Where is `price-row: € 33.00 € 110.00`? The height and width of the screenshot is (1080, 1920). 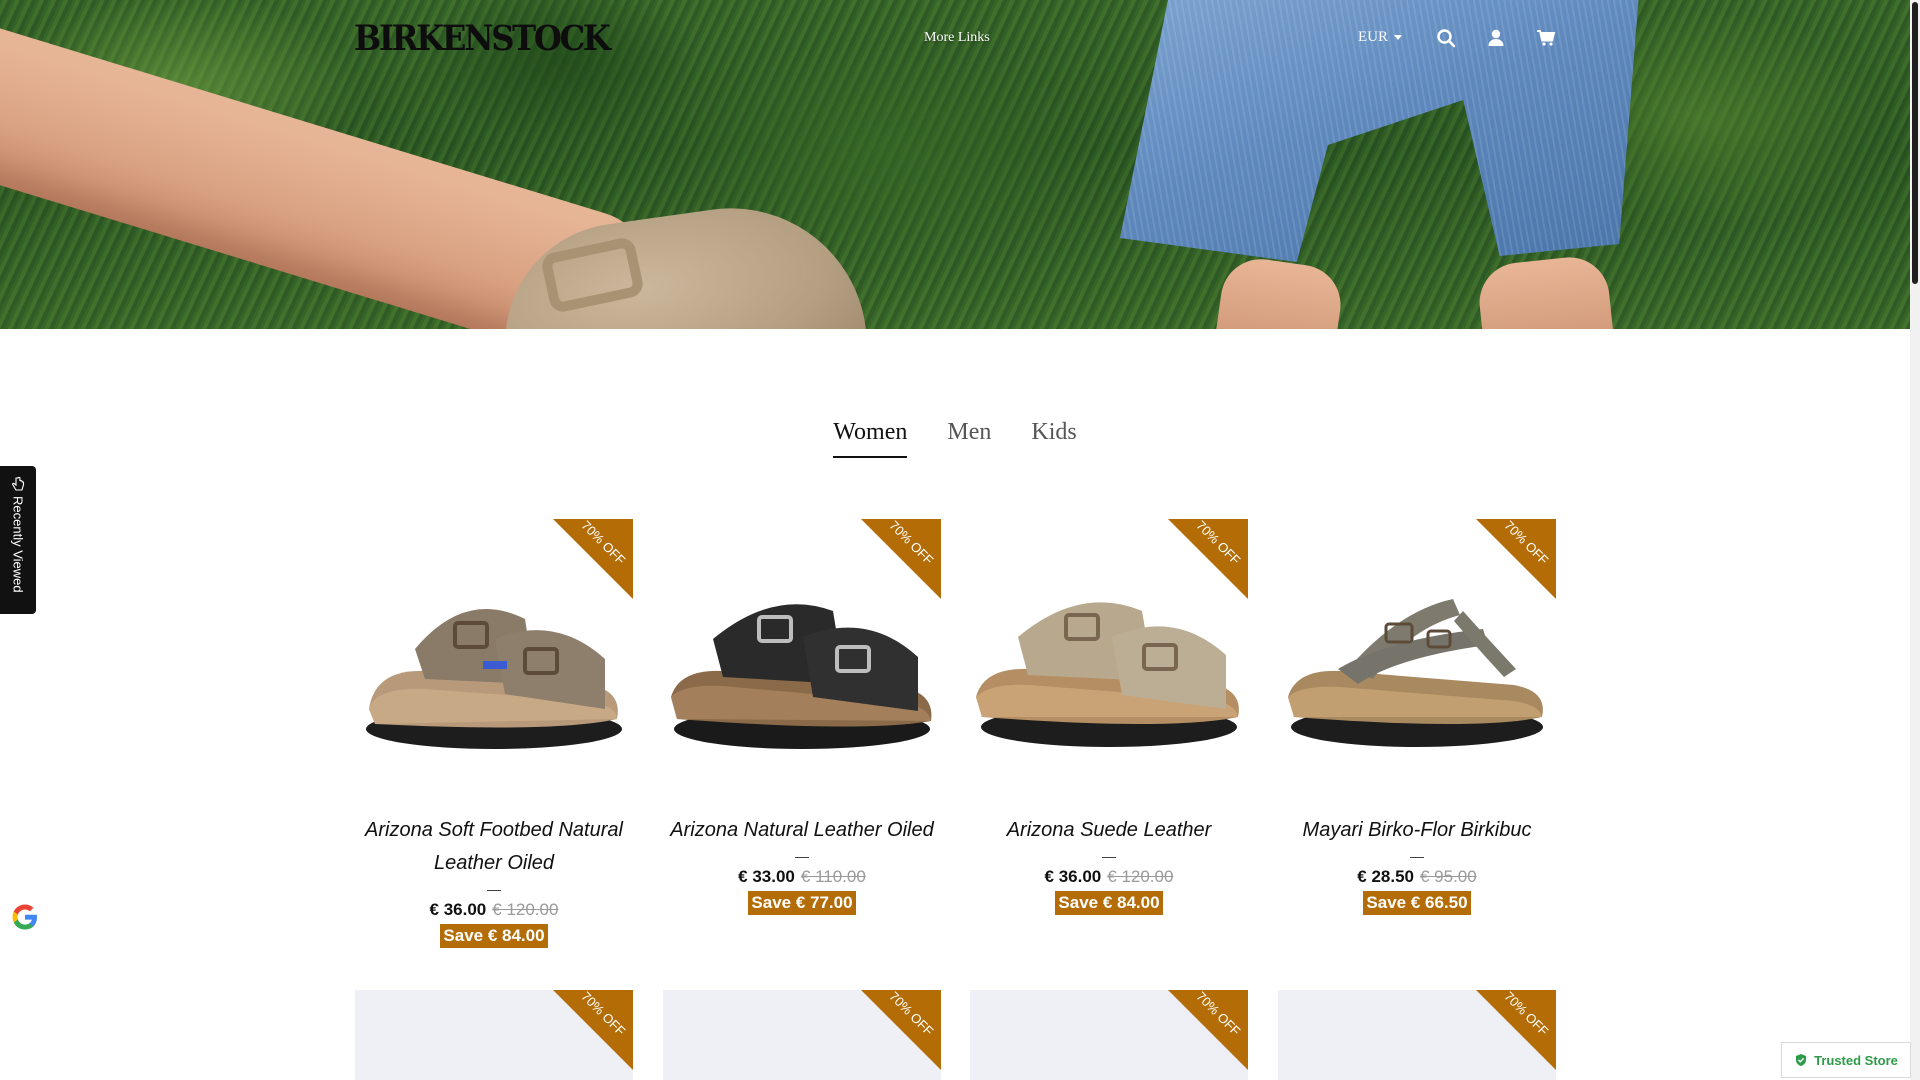
price-row: € 33.00 € 110.00 is located at coordinates (802, 877).